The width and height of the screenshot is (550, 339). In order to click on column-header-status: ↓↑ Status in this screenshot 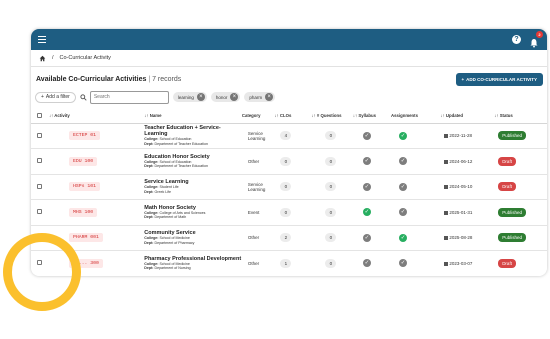, I will do `click(520, 116)`.